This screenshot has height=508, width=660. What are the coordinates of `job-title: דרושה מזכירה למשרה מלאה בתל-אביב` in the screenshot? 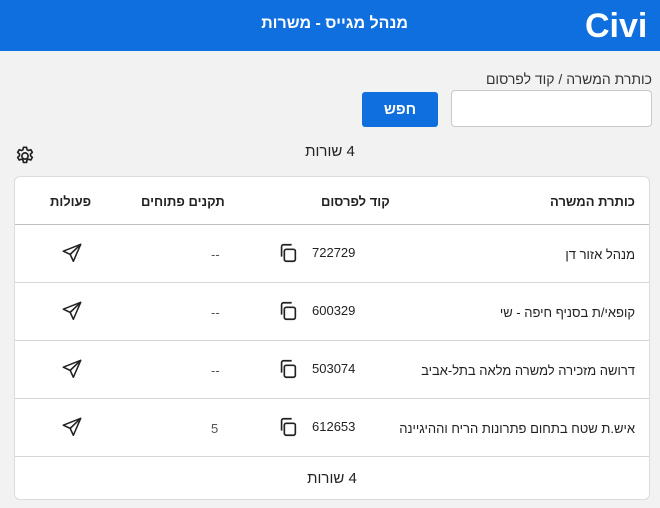 It's located at (528, 370).